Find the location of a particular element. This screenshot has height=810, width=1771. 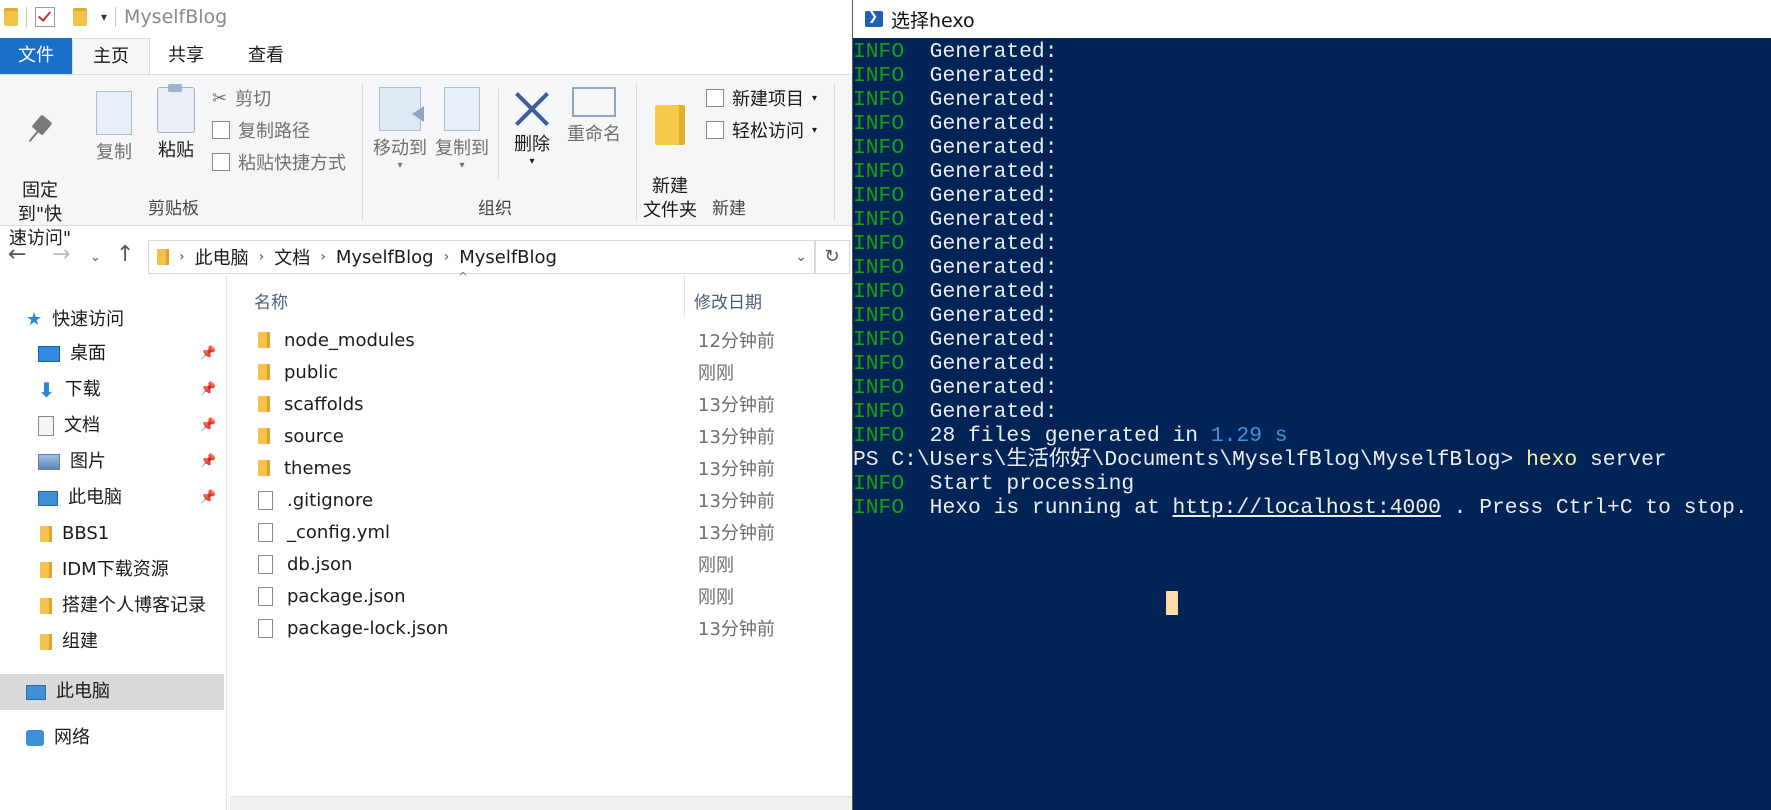

nav-item-idm: IDM下载资源 is located at coordinates (104, 570).